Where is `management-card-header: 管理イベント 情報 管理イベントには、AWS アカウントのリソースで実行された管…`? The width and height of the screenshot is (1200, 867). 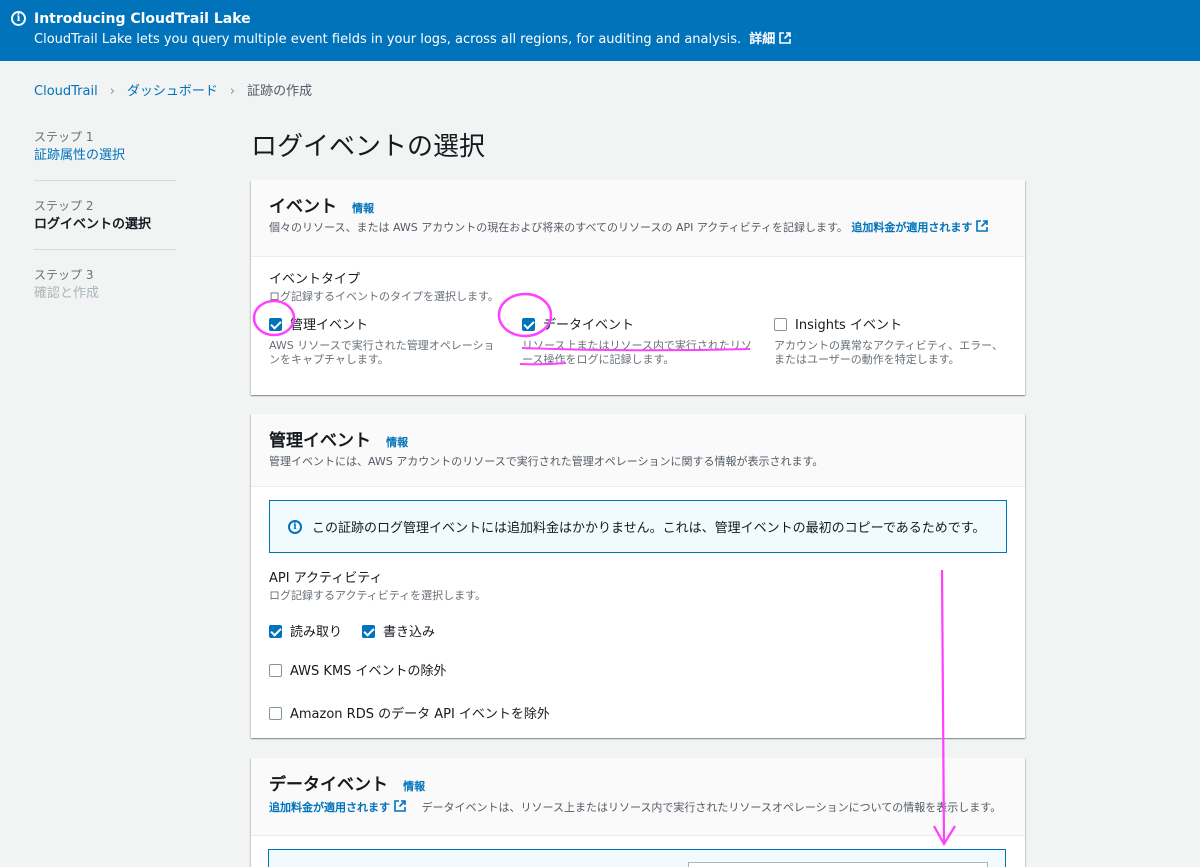 management-card-header: 管理イベント 情報 管理イベントには、AWS アカウントのリソースで実行された管… is located at coordinates (638, 450).